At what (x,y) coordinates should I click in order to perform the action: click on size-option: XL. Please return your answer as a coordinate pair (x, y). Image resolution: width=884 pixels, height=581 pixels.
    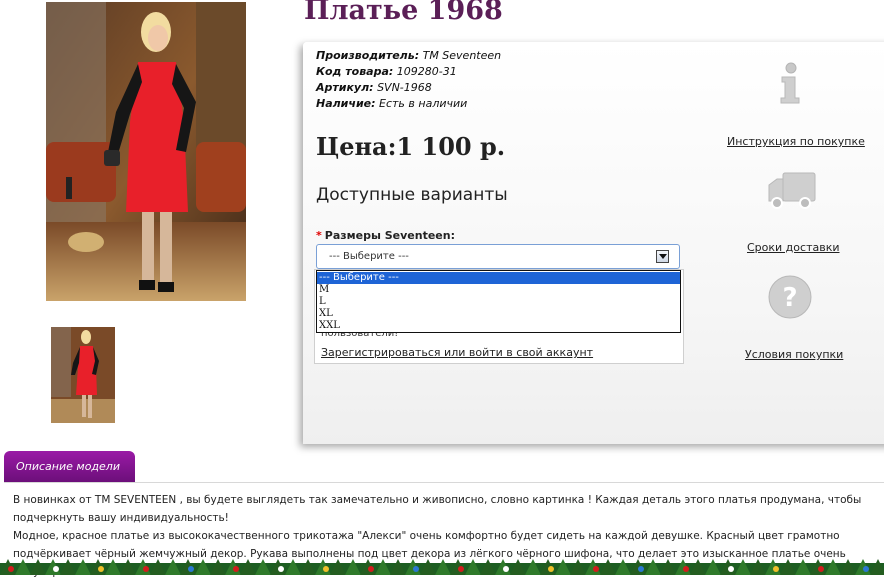
    Looking at the image, I should click on (498, 314).